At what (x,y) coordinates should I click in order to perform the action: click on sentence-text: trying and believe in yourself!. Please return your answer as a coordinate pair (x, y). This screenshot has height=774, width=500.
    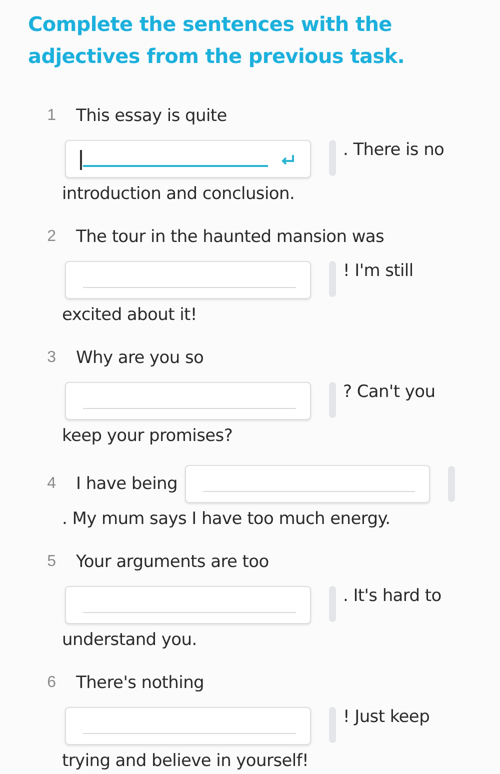
    Looking at the image, I should click on (185, 761).